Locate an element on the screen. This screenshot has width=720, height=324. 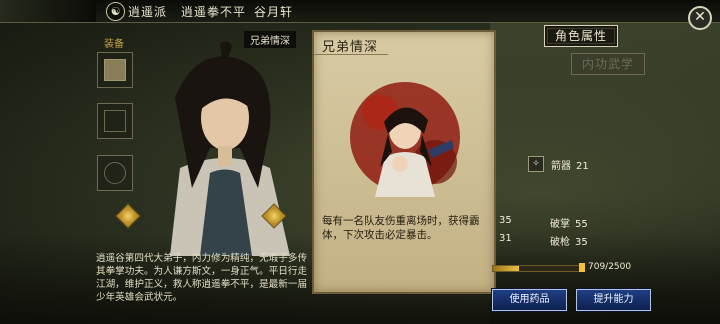
stat-row1-value: 35 is located at coordinates (505, 220).